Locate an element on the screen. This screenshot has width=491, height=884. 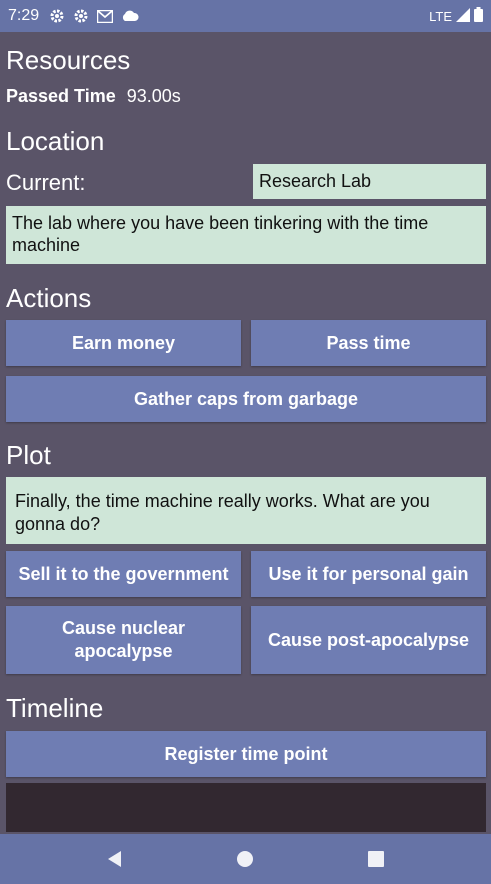
current-location-label: Current: is located at coordinates (46, 182).